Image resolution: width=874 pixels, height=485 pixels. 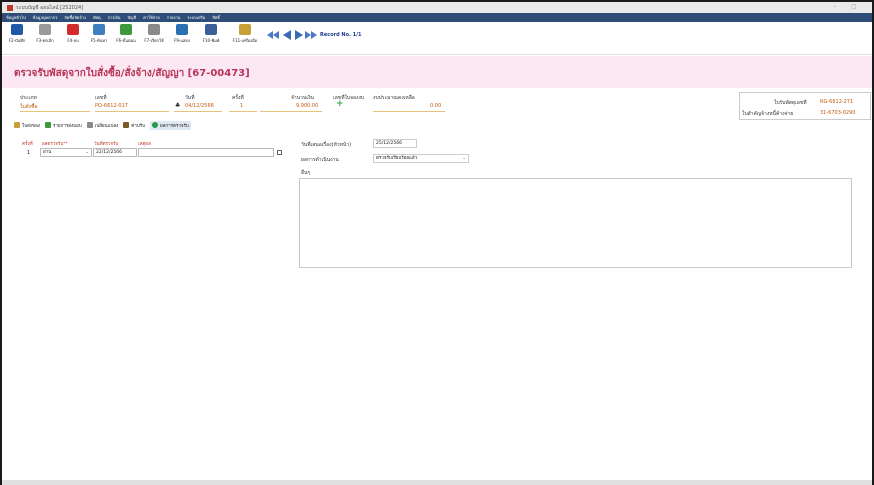 What do you see at coordinates (47, 152) in the screenshot?
I see `result-value: ผ่าน` at bounding box center [47, 152].